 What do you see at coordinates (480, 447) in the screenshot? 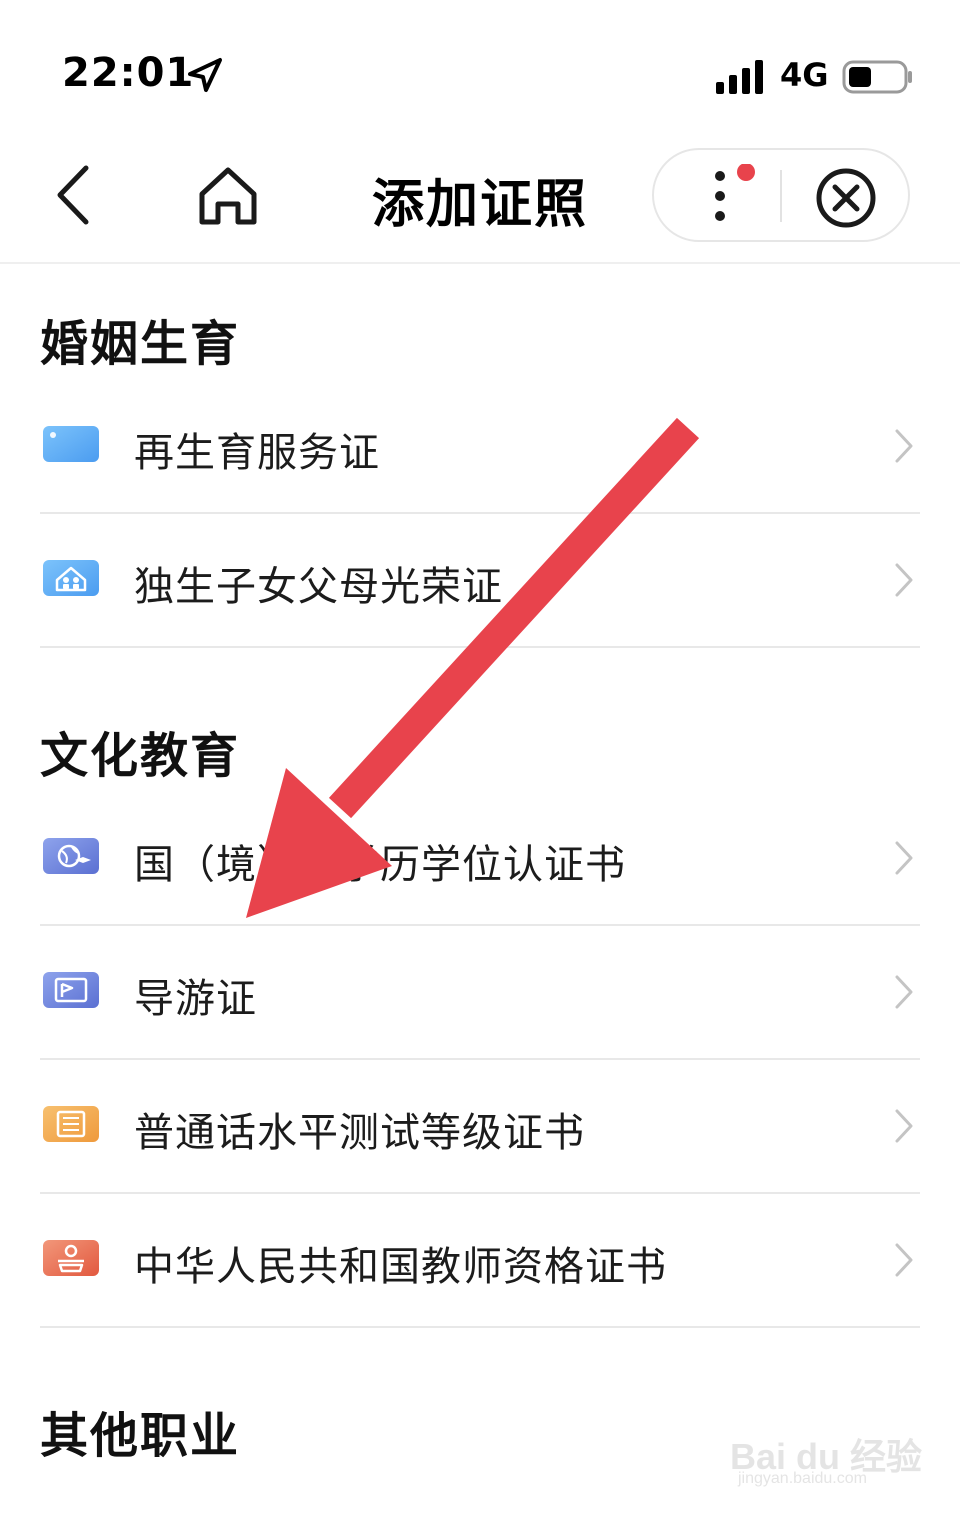
I see `list-item-rebirth-service-cert: 再生育服务证` at bounding box center [480, 447].